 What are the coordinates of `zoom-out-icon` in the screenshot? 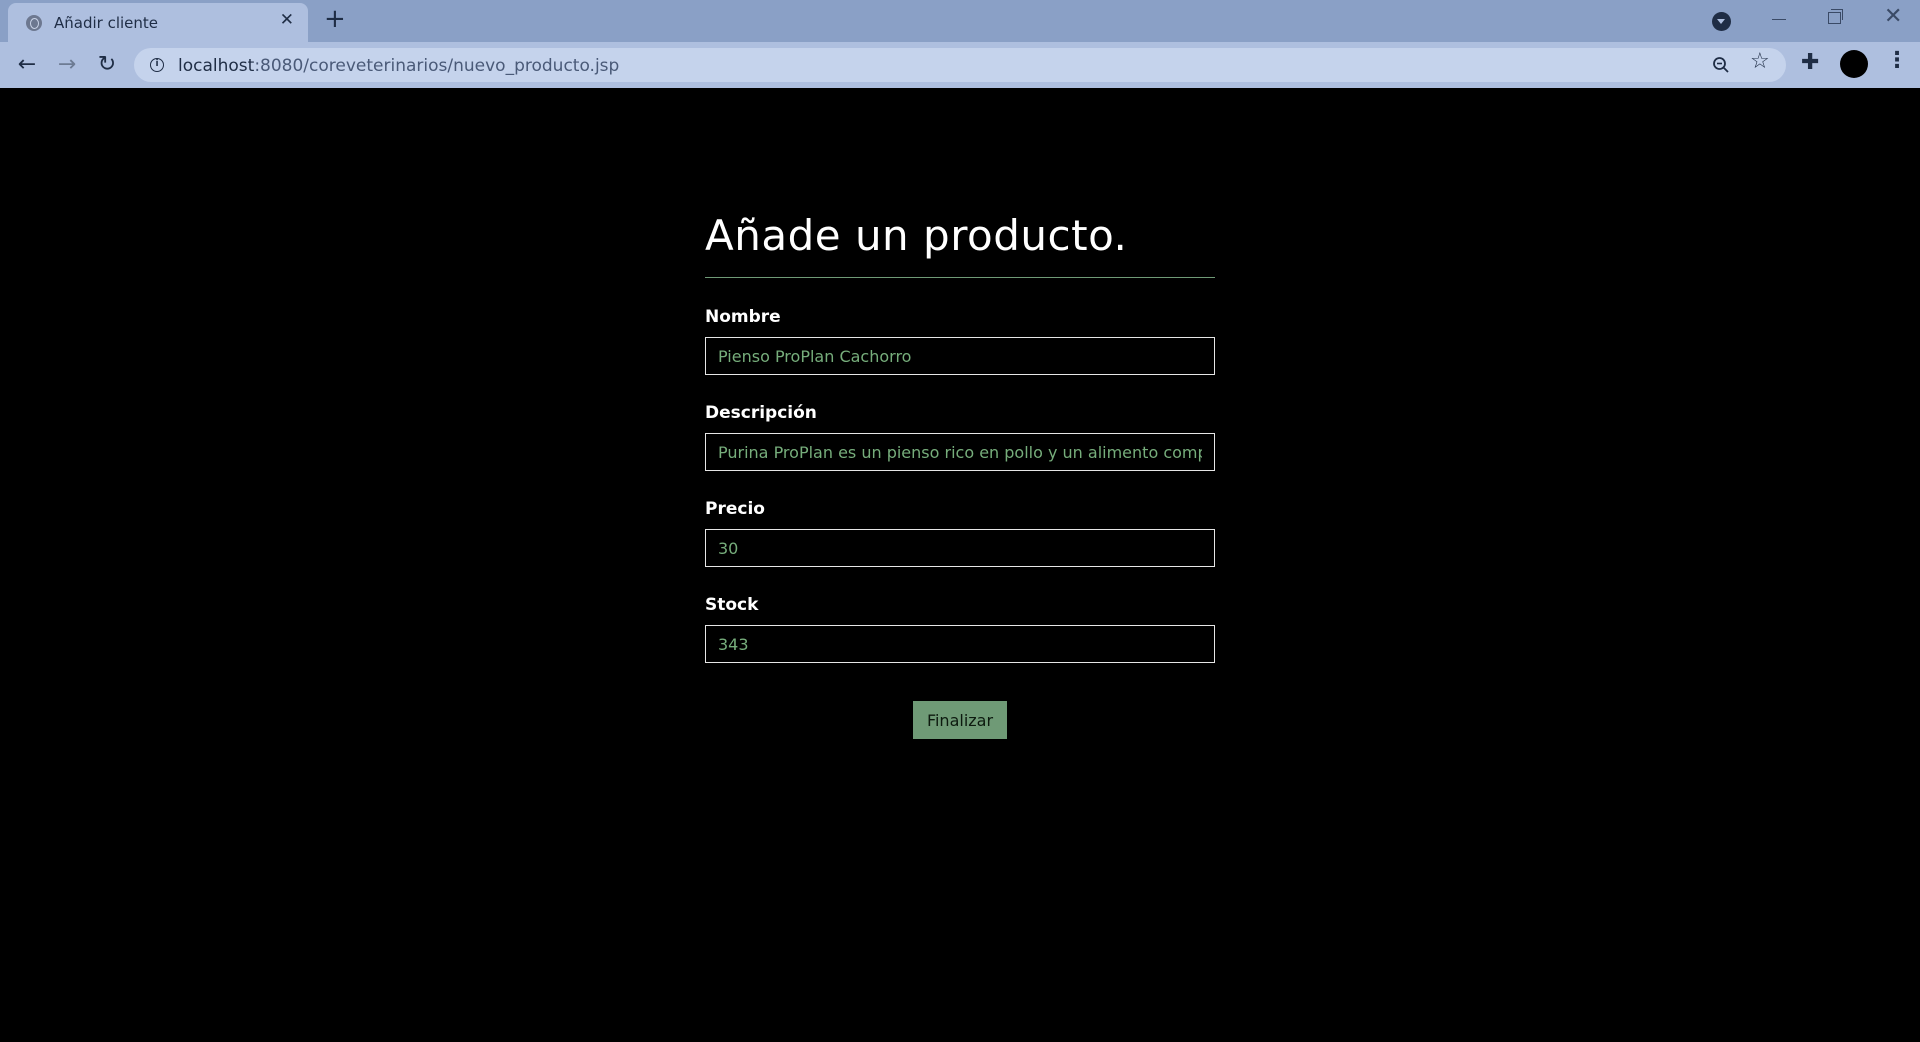 It's located at (1721, 65).